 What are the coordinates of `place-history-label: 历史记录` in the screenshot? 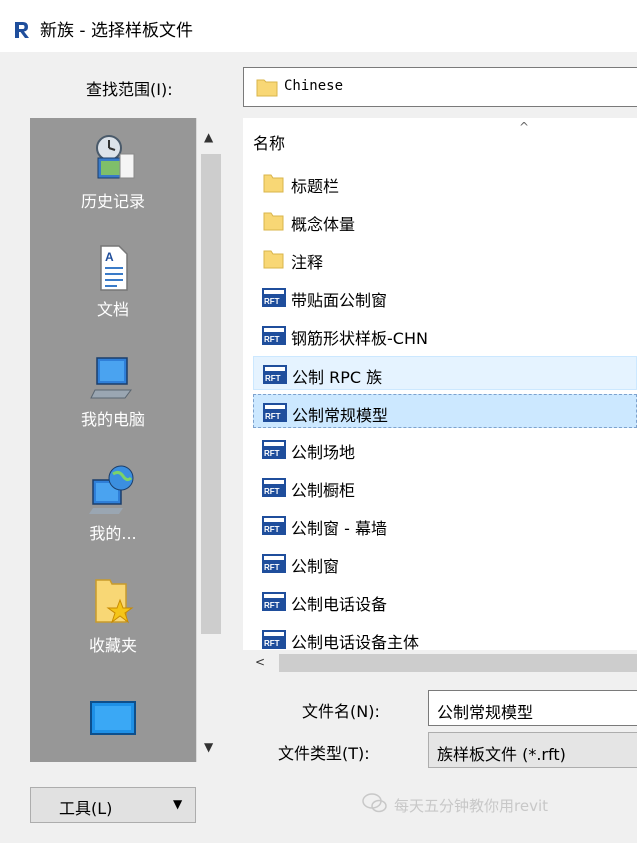 It's located at (112, 201).